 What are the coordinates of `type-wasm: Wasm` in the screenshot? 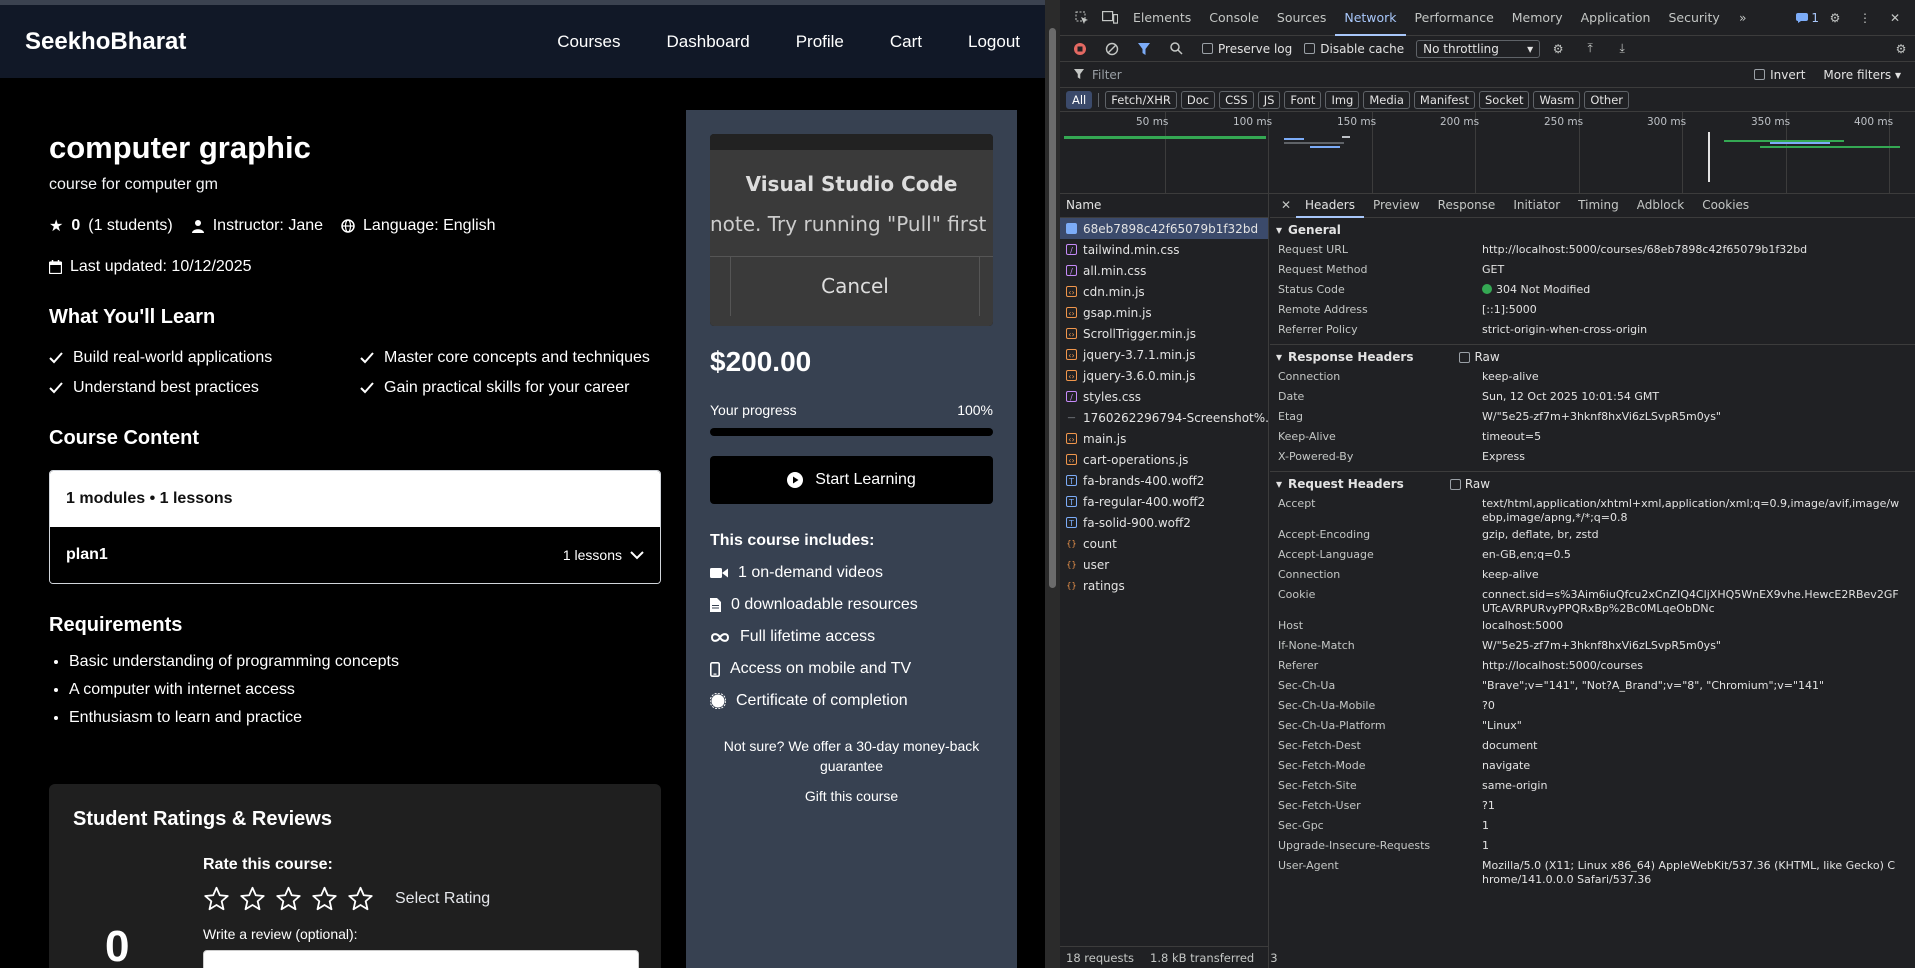 It's located at (1557, 99).